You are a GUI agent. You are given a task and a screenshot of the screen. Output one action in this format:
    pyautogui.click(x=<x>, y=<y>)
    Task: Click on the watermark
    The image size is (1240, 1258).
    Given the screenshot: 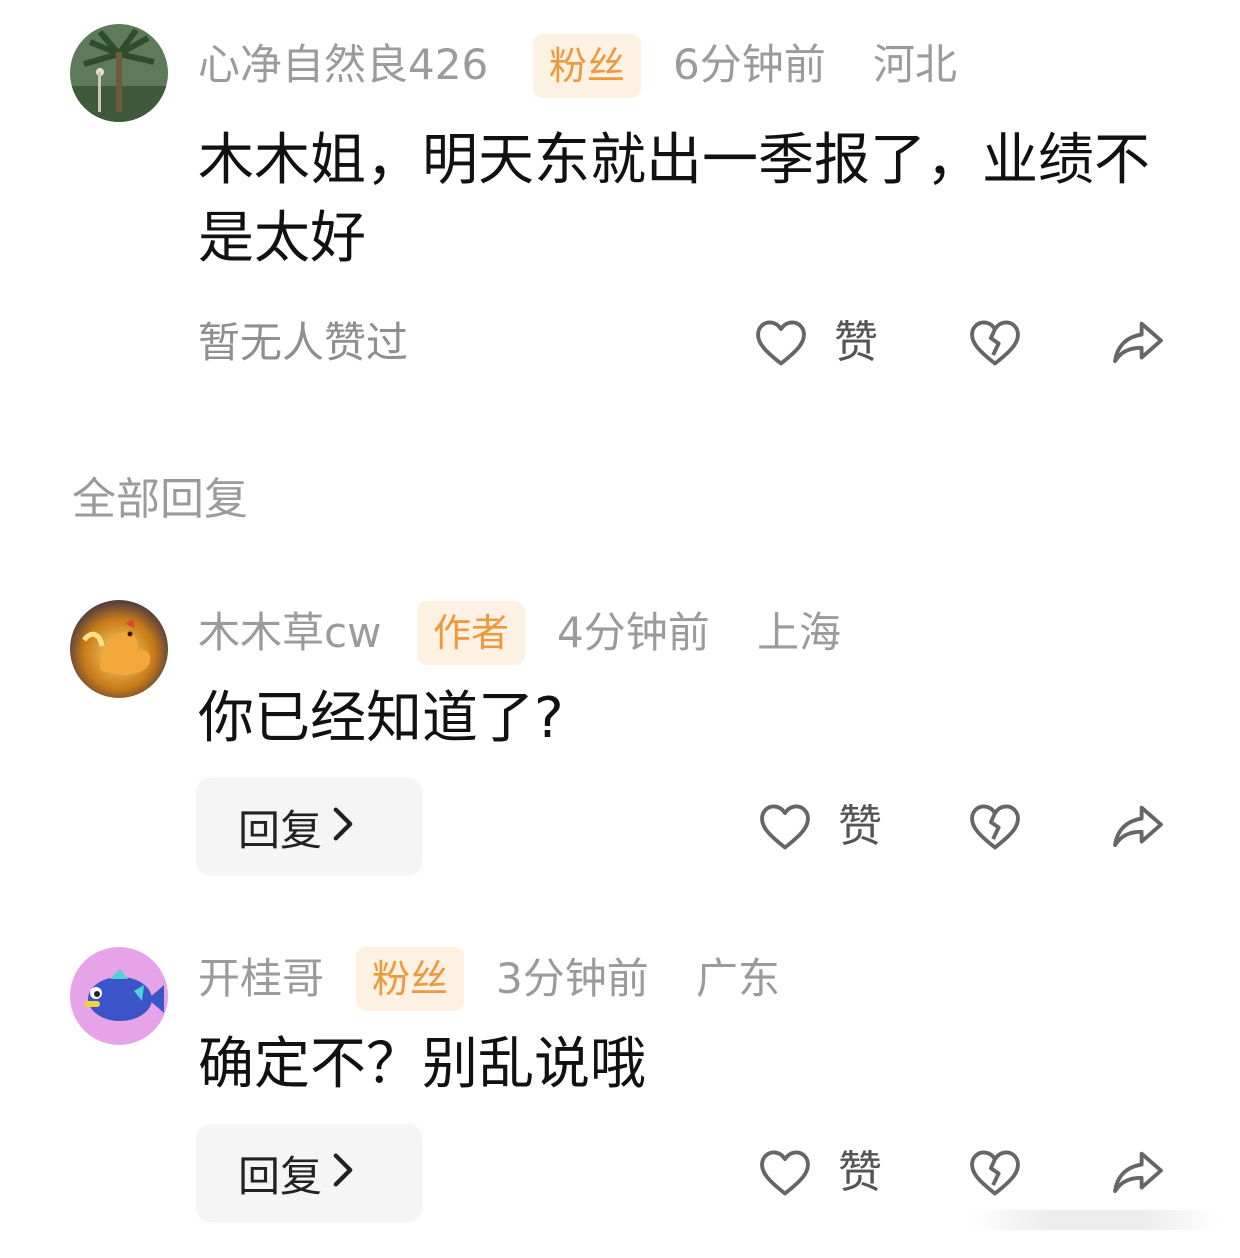 What is the action you would take?
    pyautogui.click(x=1095, y=1220)
    